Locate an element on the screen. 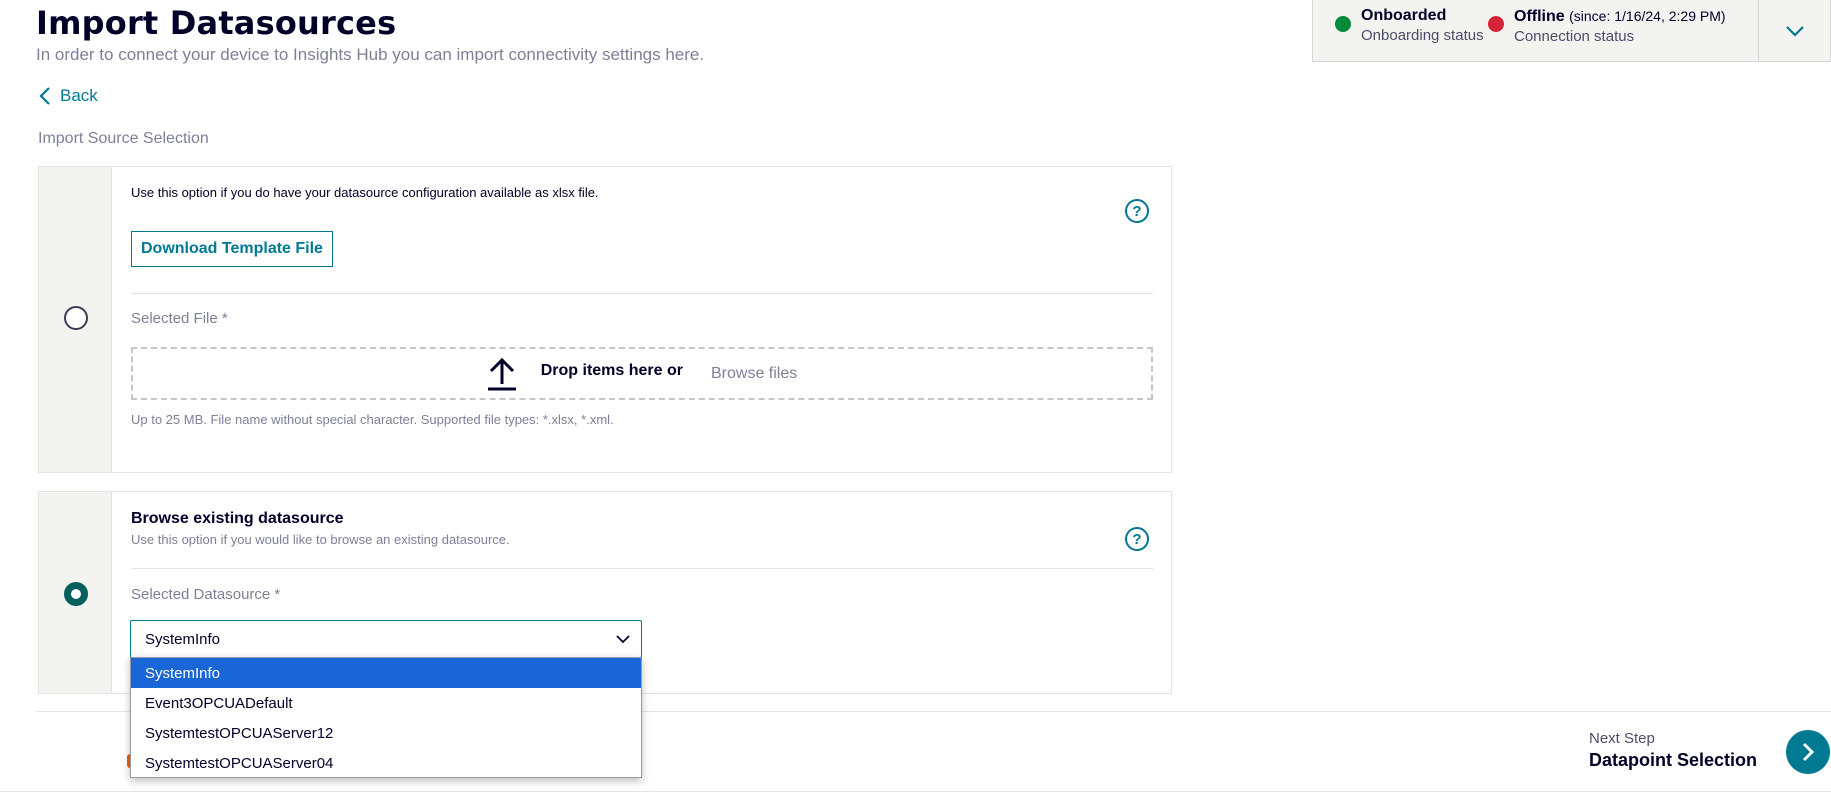  dropdown-option: SystemInfo is located at coordinates (386, 673).